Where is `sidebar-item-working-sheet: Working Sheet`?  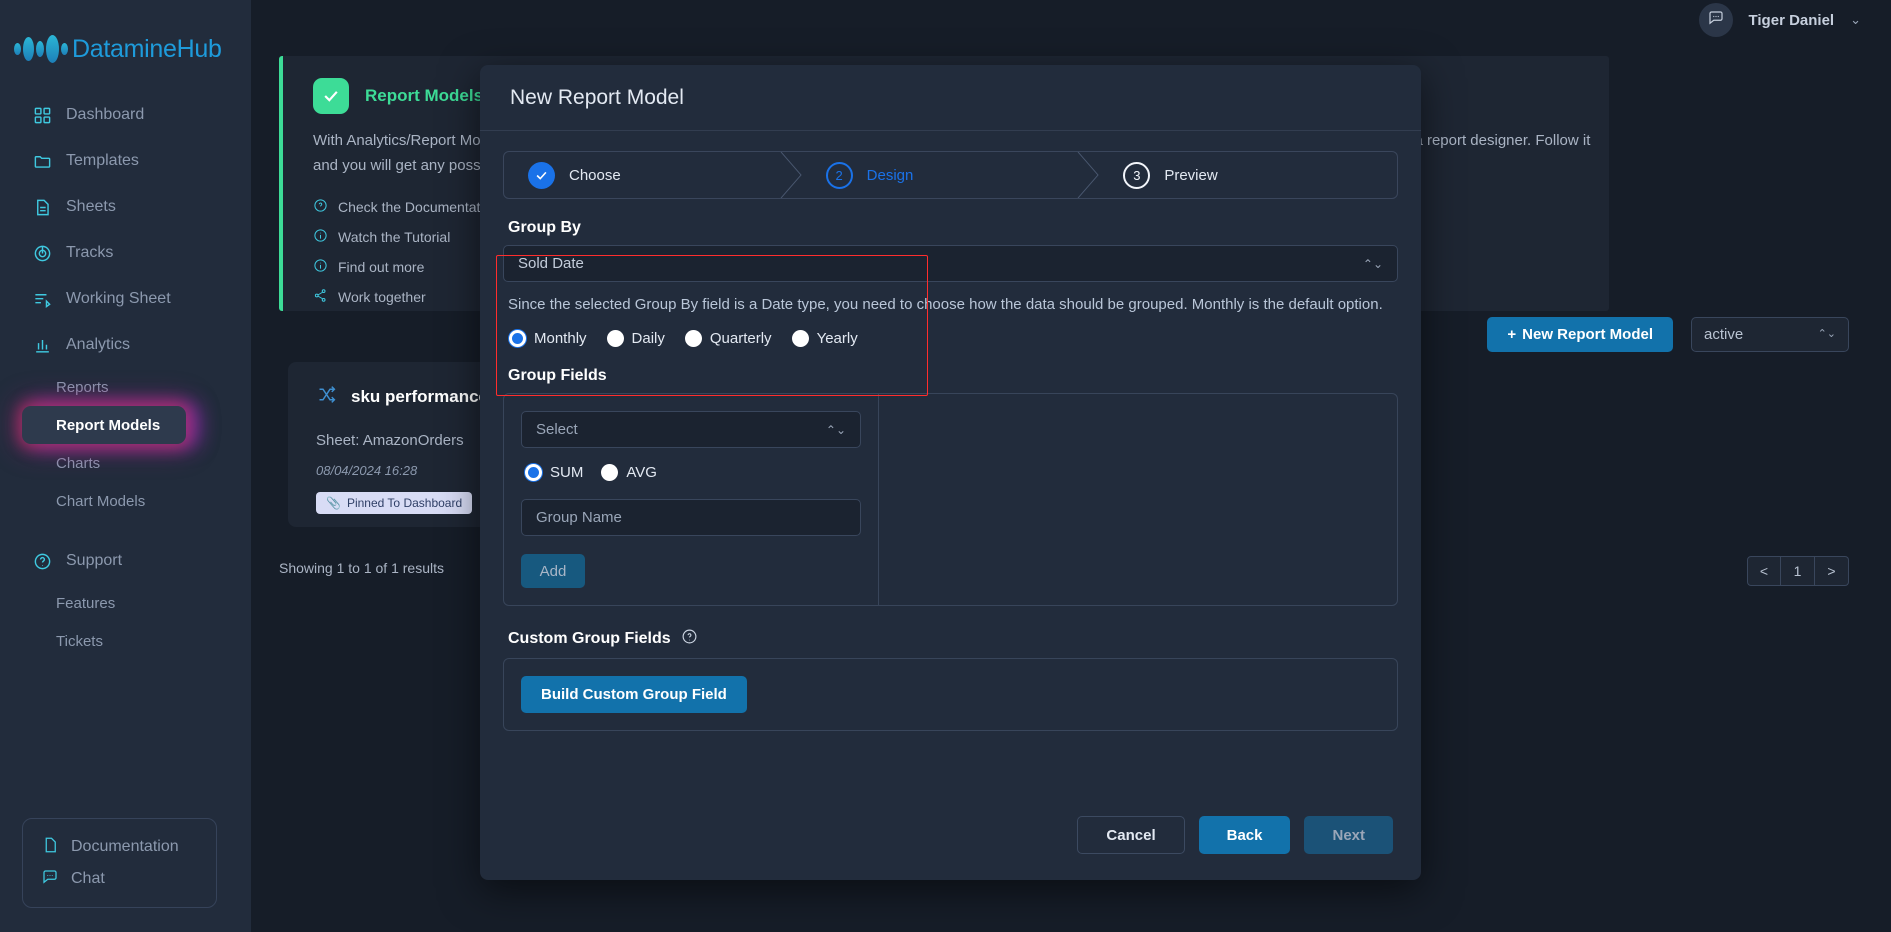
sidebar-item-working-sheet: Working Sheet is located at coordinates (125, 299).